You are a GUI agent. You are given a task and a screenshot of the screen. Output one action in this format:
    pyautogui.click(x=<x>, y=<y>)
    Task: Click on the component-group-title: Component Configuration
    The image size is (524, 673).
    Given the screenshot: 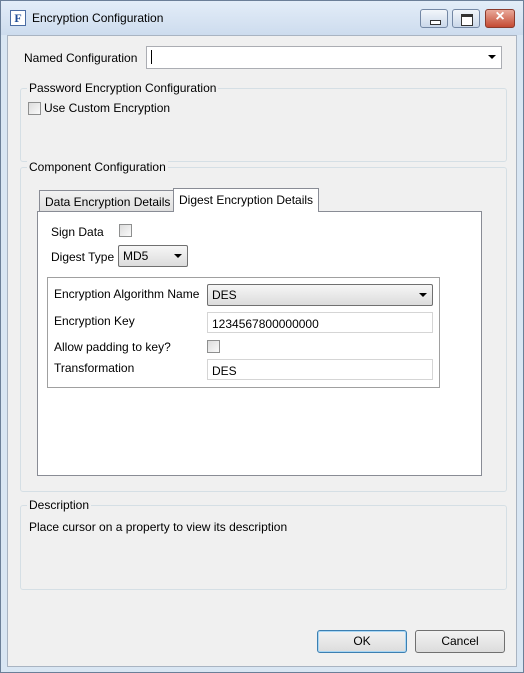 What is the action you would take?
    pyautogui.click(x=97, y=167)
    